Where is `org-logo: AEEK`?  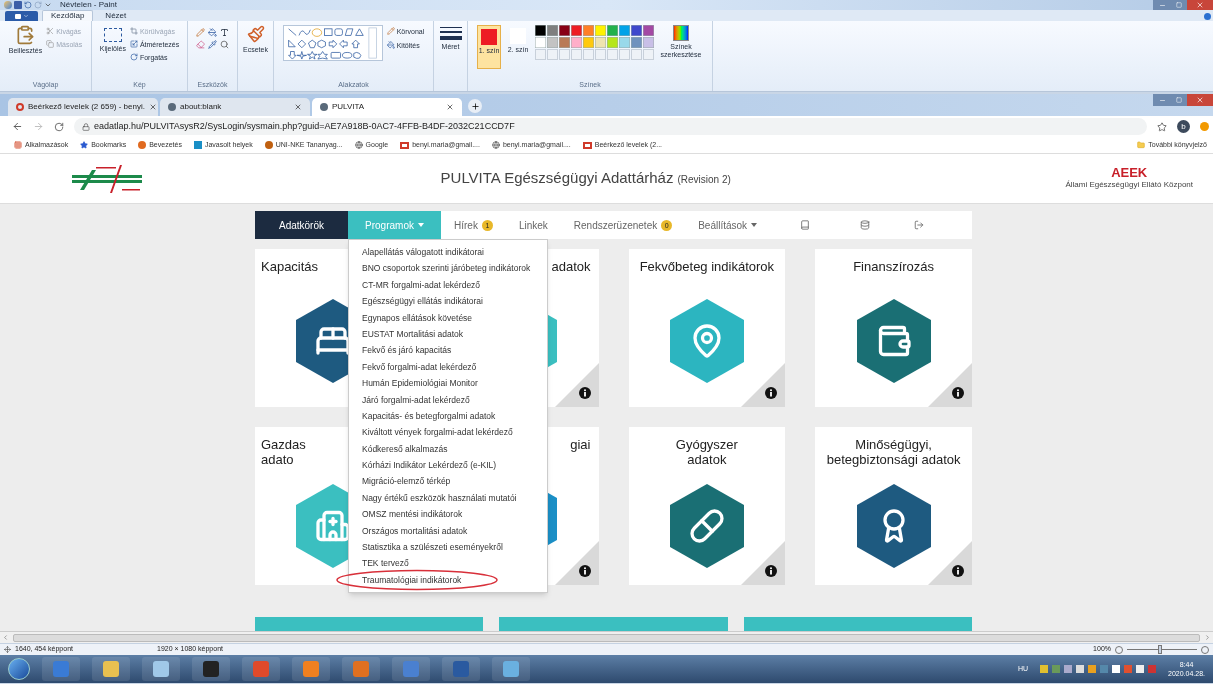 org-logo: AEEK is located at coordinates (1129, 172).